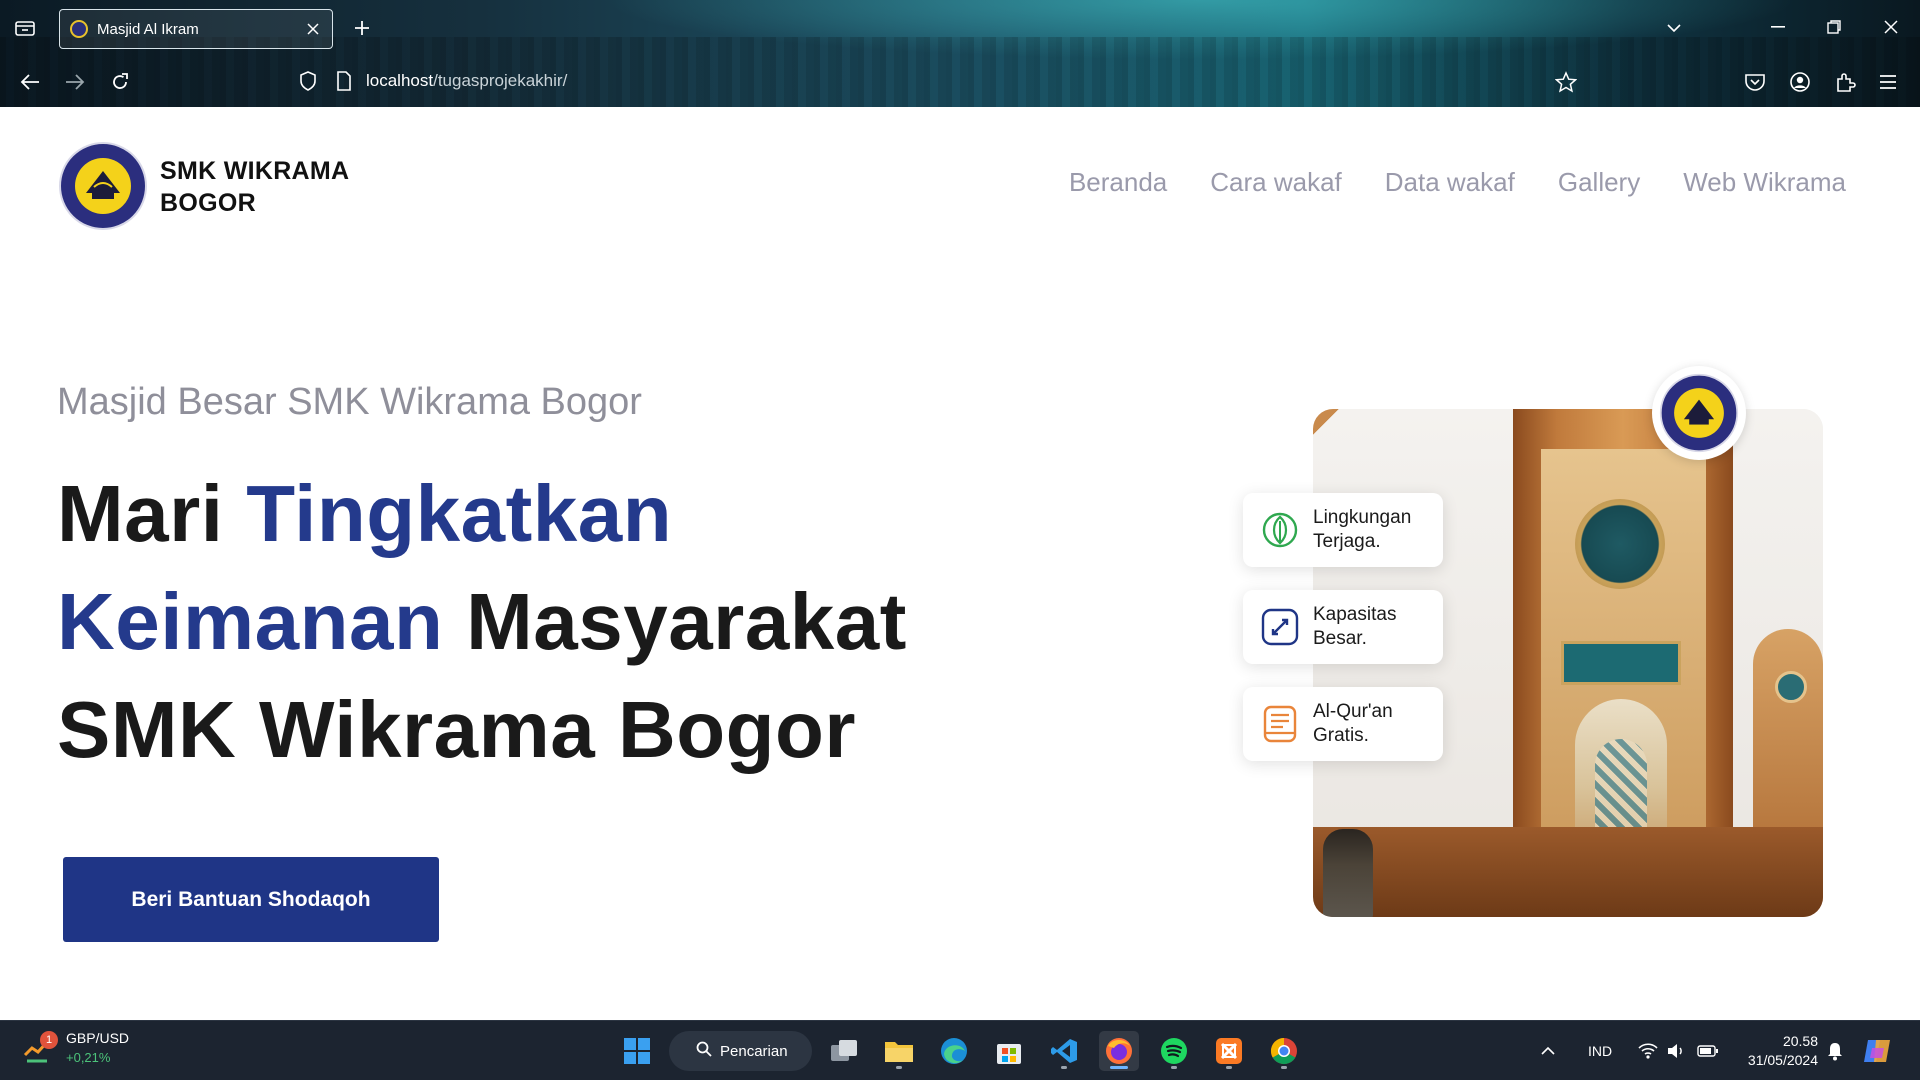 The width and height of the screenshot is (1920, 1080). What do you see at coordinates (1450, 182) in the screenshot?
I see `nav-data-wakaf: Data wakaf` at bounding box center [1450, 182].